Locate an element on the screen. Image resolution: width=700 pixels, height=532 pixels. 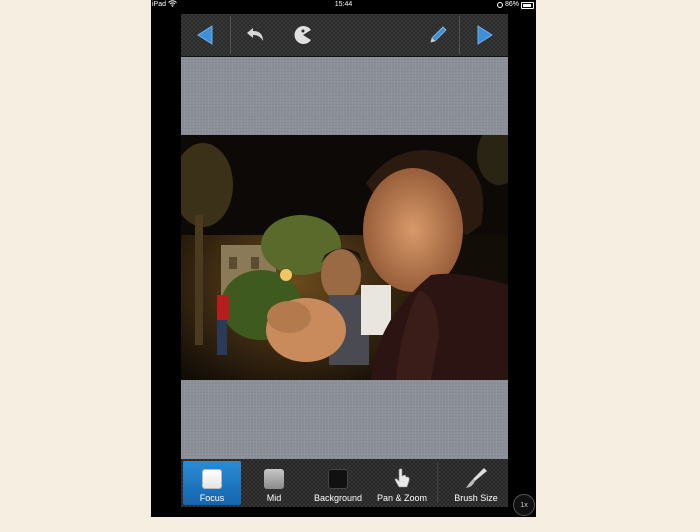
edit-button is located at coordinates (438, 35).